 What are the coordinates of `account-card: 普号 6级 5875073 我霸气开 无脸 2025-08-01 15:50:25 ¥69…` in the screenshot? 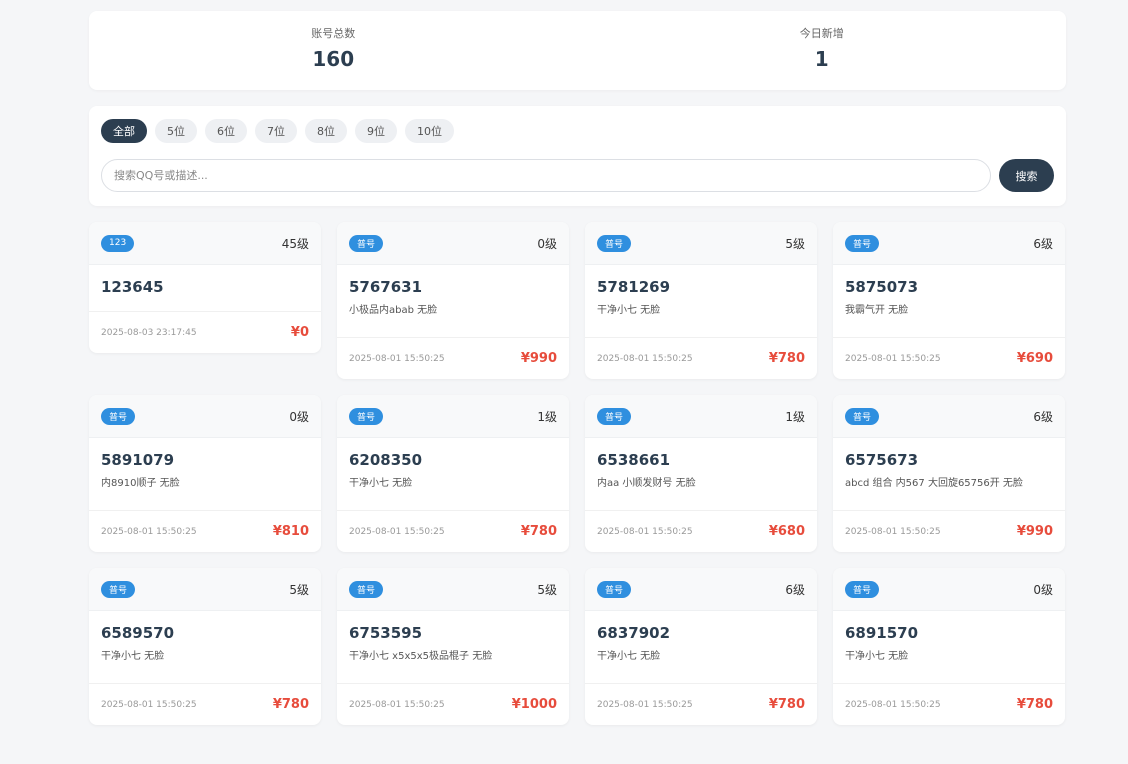 It's located at (949, 300).